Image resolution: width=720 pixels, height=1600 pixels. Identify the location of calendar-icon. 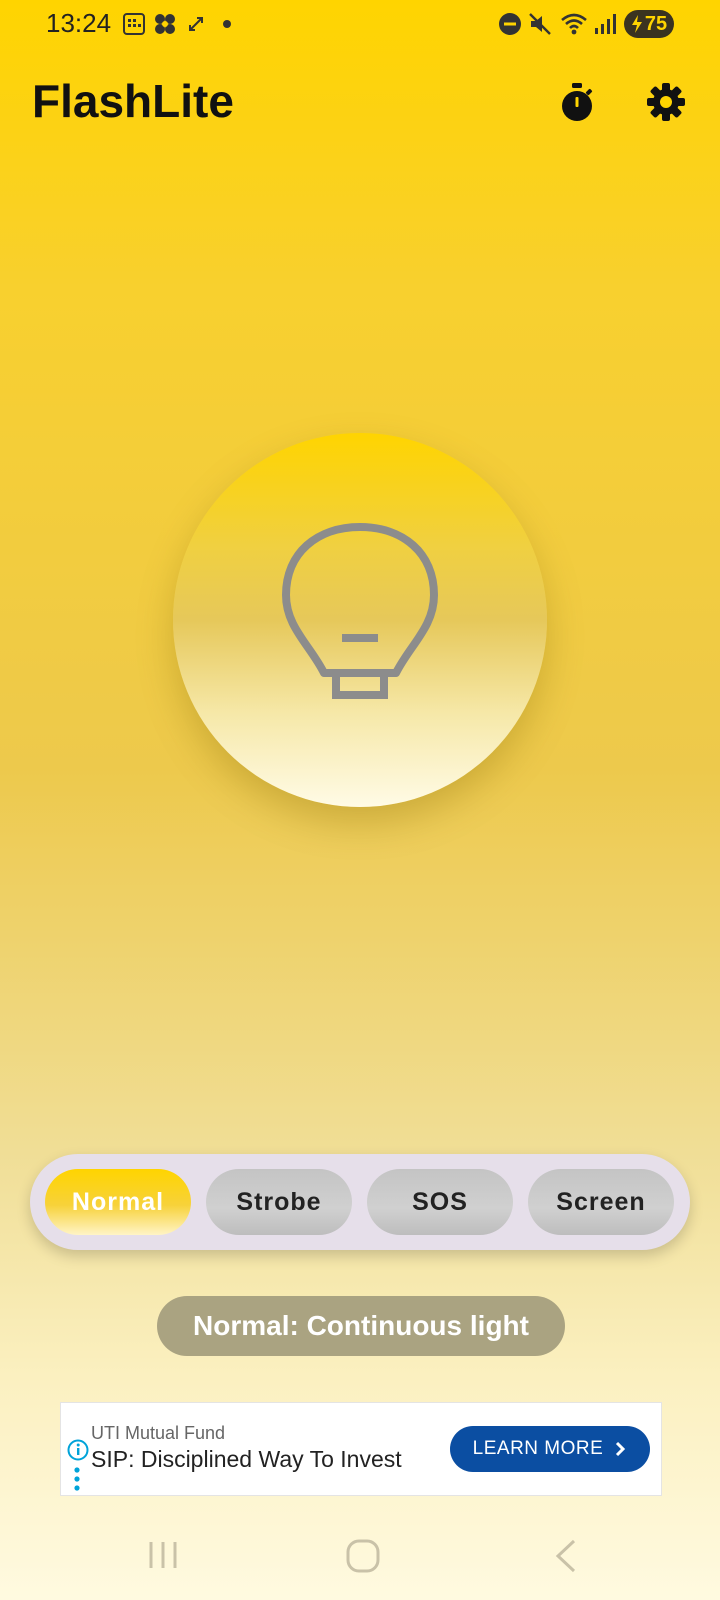
(134, 24).